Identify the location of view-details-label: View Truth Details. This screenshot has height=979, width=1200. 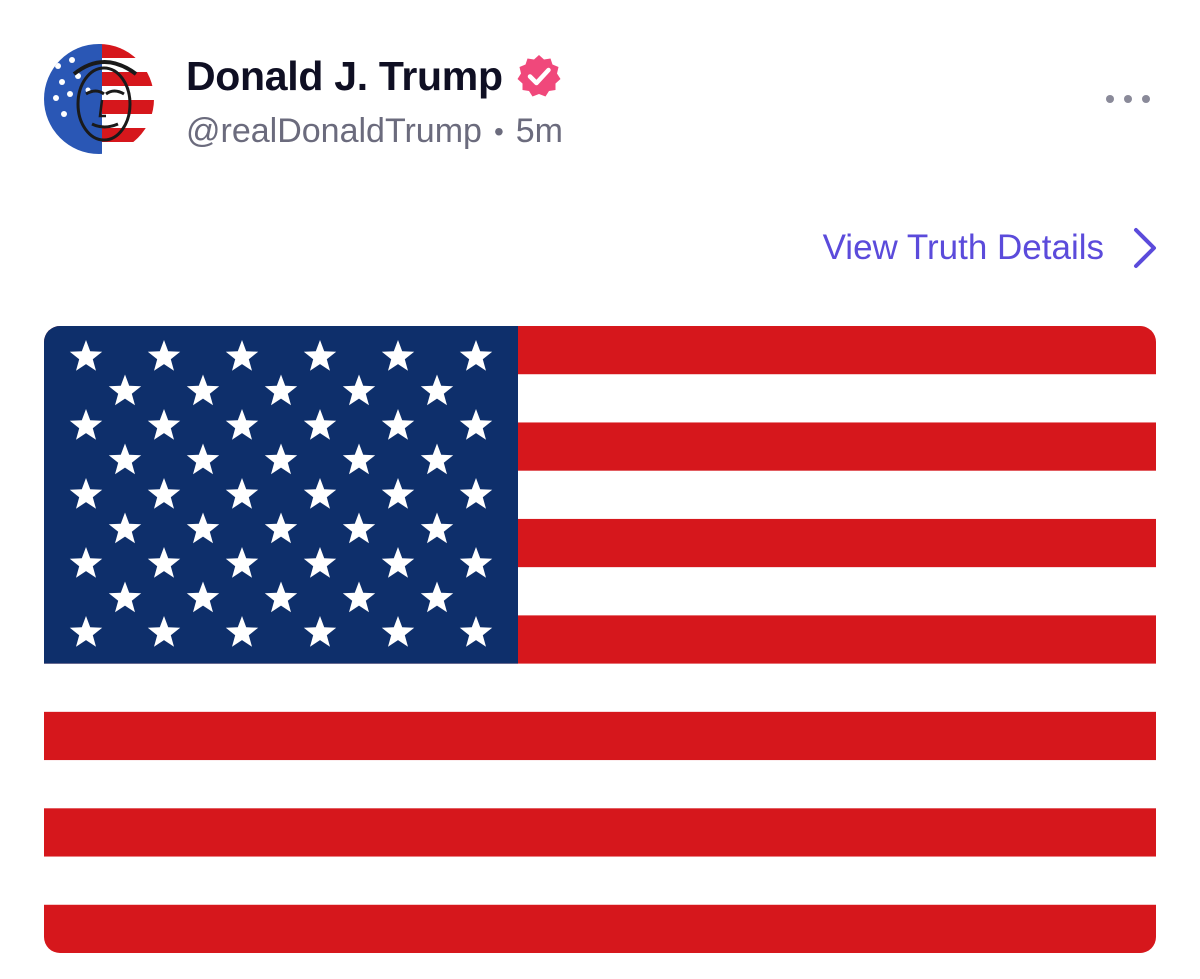
(963, 247).